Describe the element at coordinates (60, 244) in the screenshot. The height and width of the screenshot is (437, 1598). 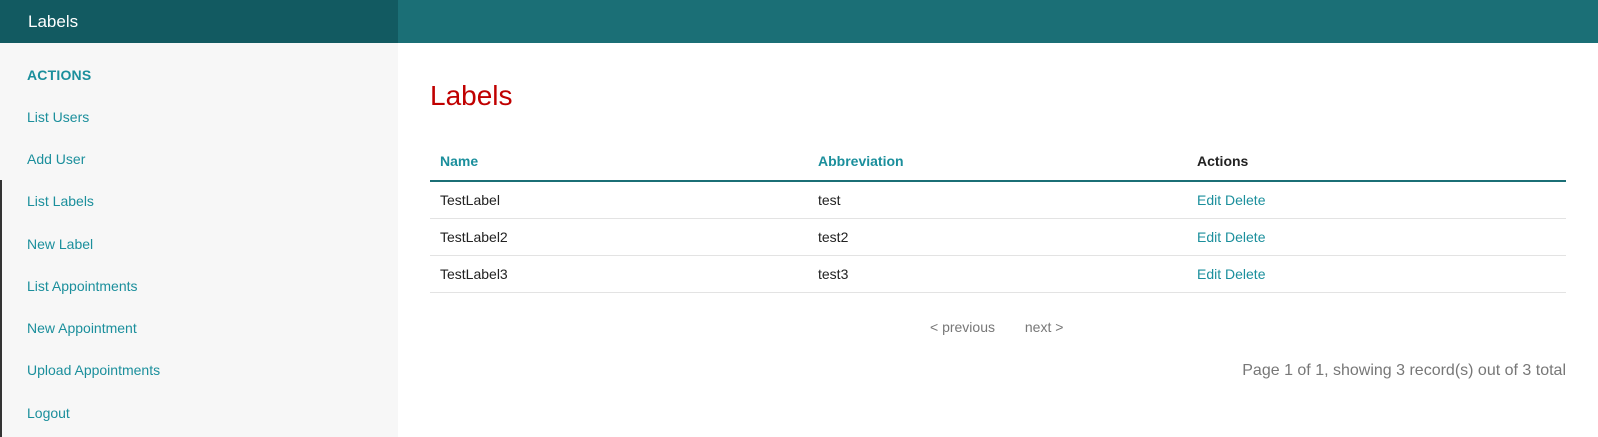
I see `sidebar-item-new-label: New Label` at that location.